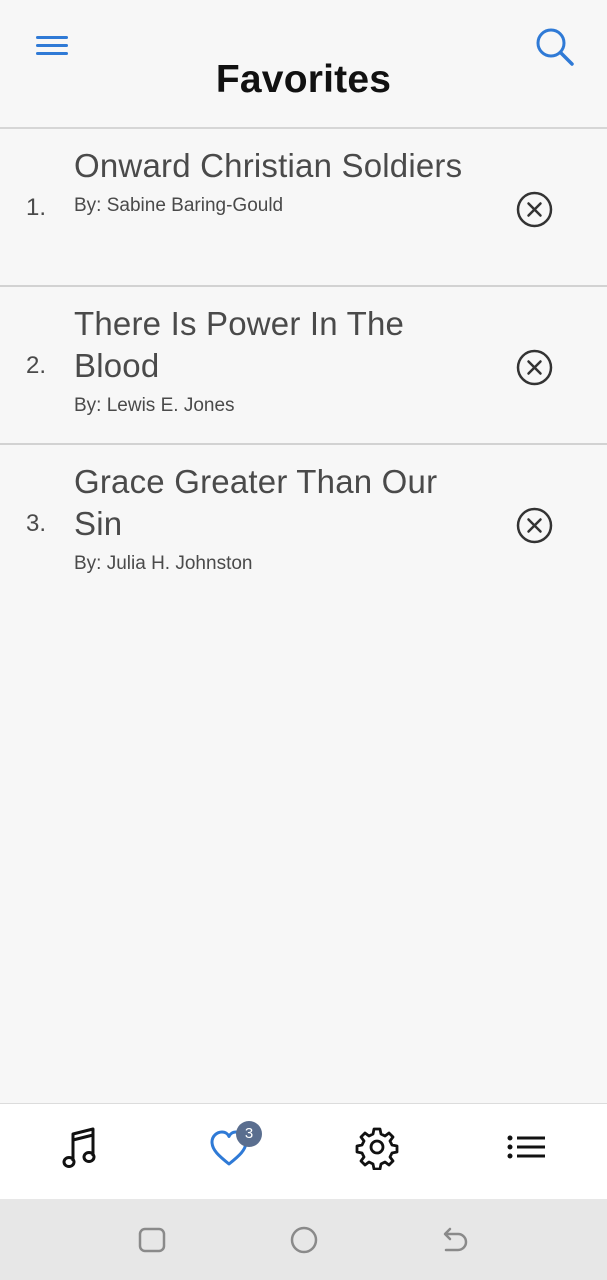  I want to click on tab-songs, so click(81, 1152).